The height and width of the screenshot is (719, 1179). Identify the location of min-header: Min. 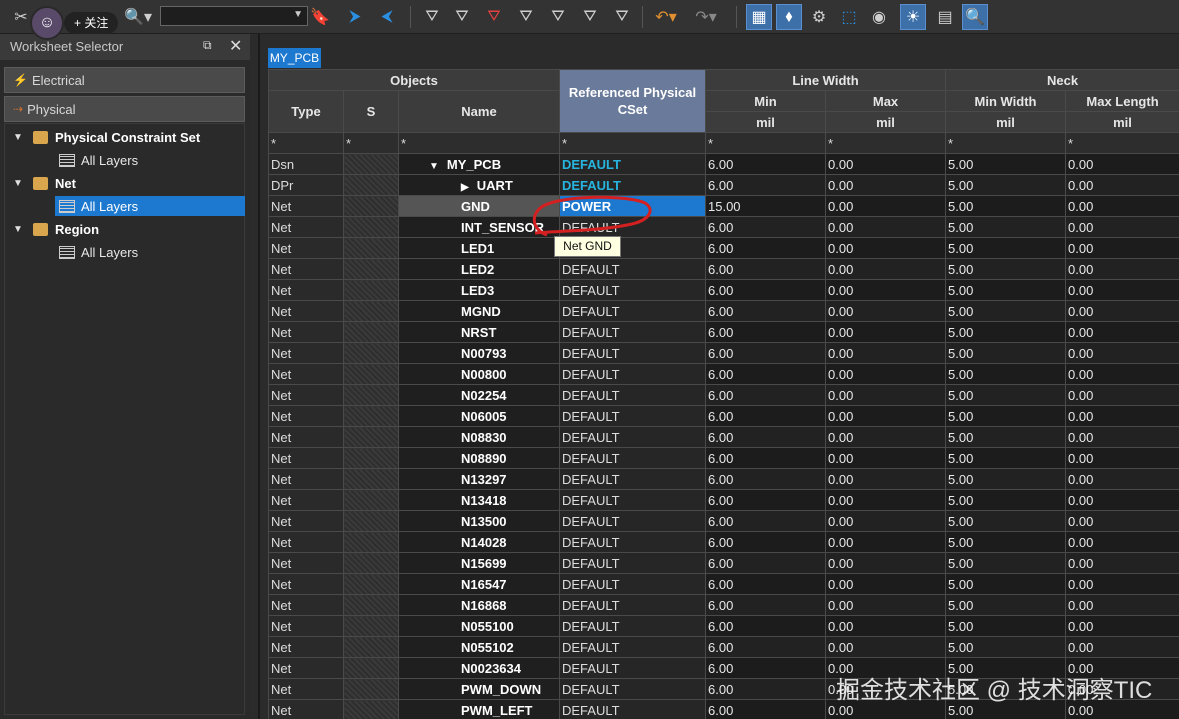
(765, 101).